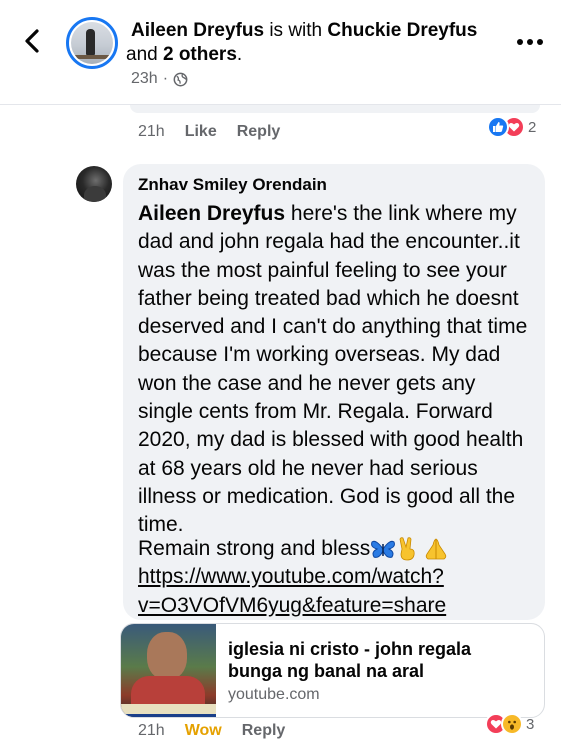  I want to click on wow-icon, so click(512, 724).